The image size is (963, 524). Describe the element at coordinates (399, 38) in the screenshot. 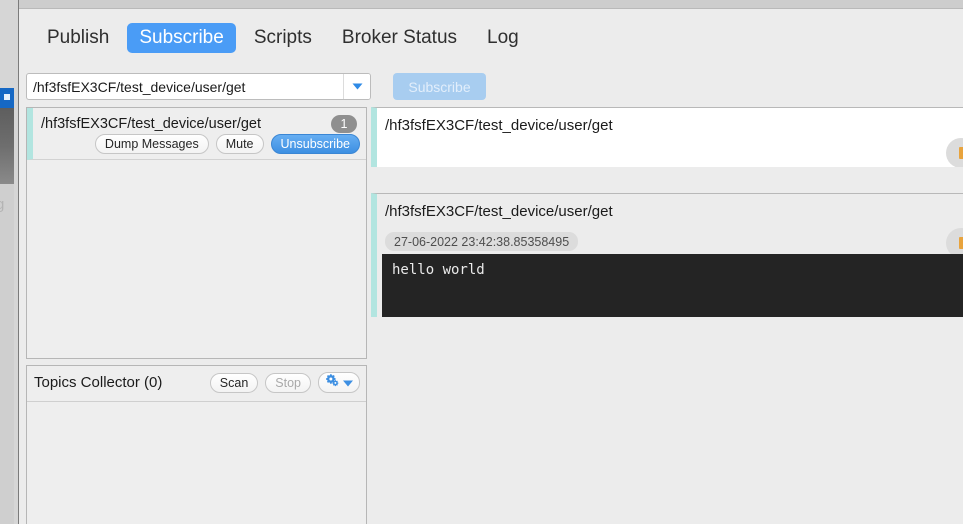

I see `tab-broker-status: Broker Status` at that location.